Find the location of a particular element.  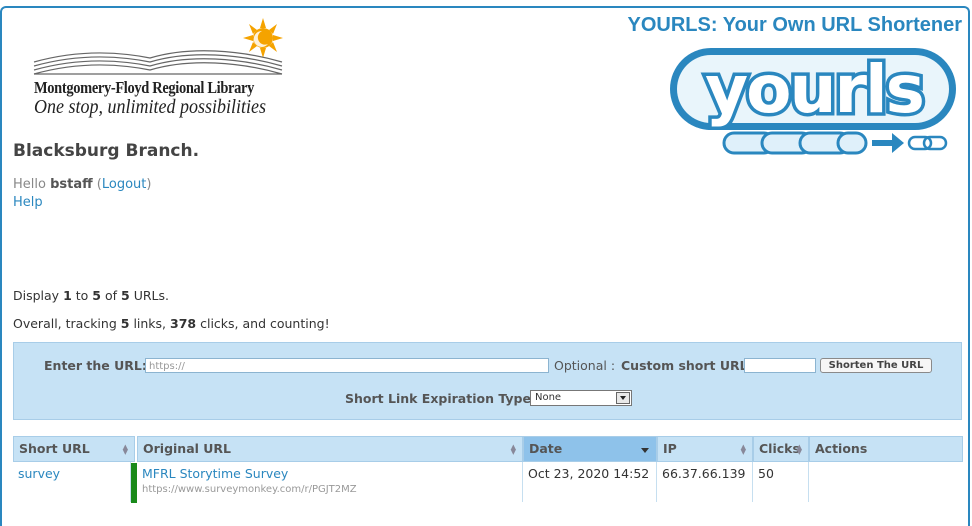

keyword-label-text: Custom short URL is located at coordinates (684, 365).